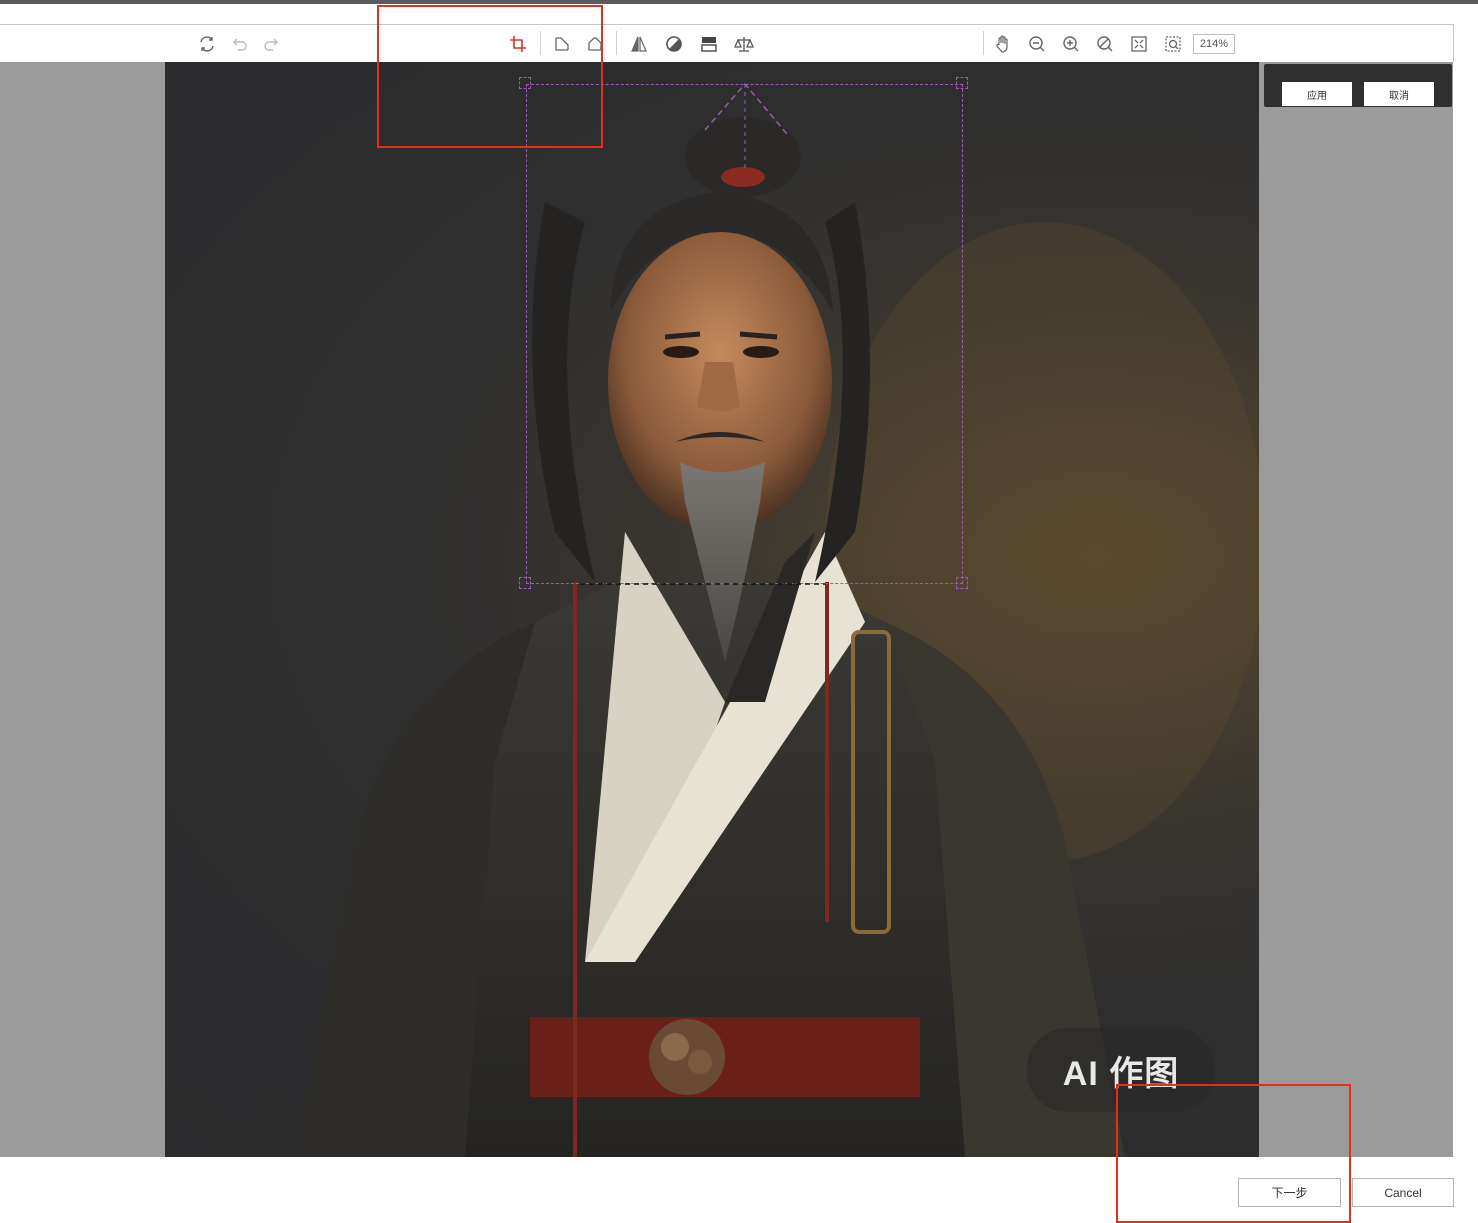  What do you see at coordinates (739, 2) in the screenshot?
I see `window-top-border` at bounding box center [739, 2].